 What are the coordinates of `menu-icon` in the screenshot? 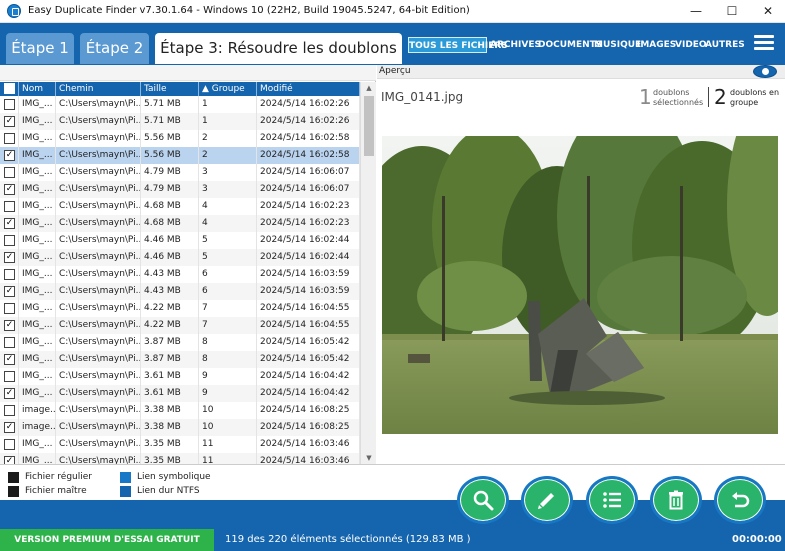 It's located at (764, 43).